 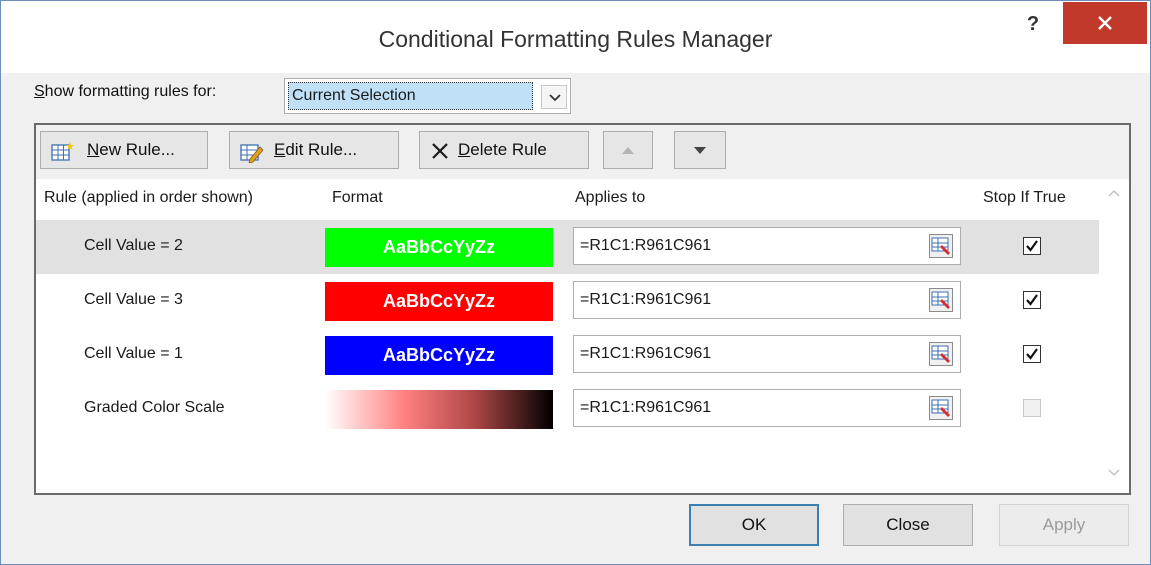 I want to click on chevron-down-icon, so click(x=555, y=98).